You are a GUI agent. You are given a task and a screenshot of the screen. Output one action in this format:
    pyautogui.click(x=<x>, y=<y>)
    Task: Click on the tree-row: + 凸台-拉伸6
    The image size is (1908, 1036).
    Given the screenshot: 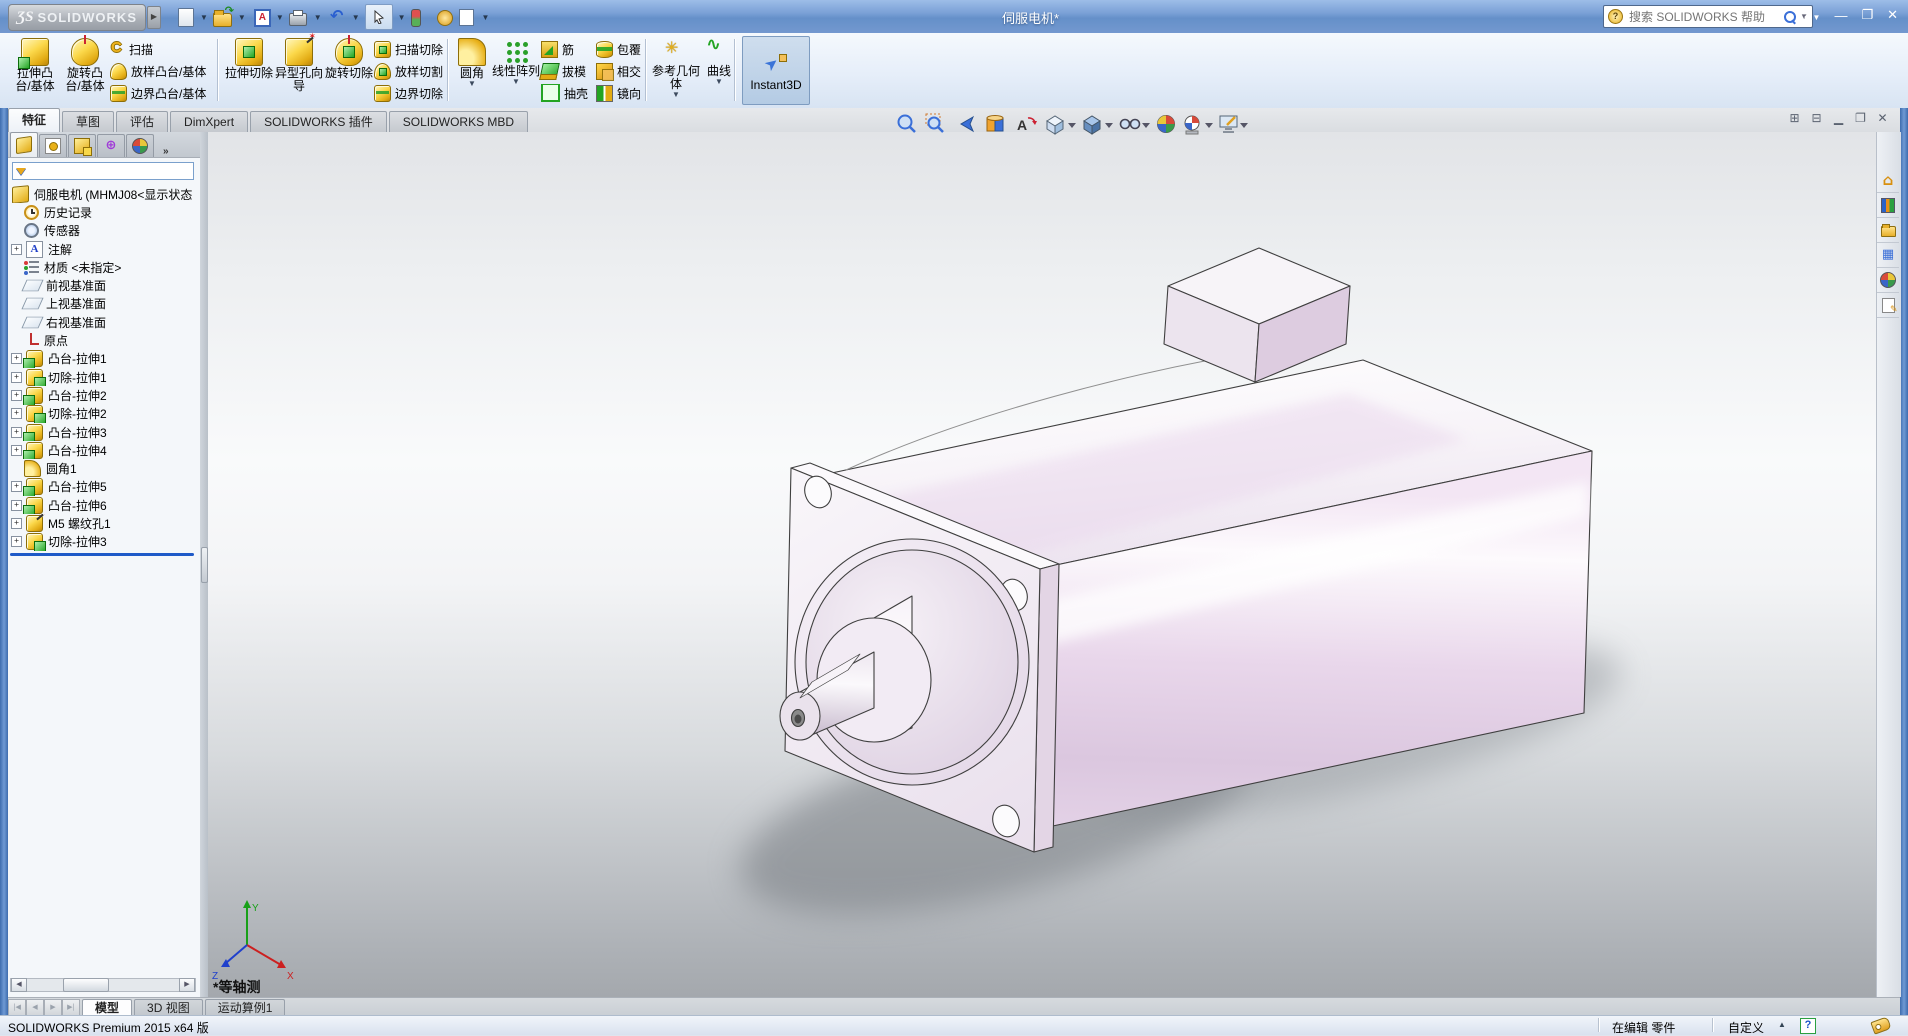 What is the action you would take?
    pyautogui.click(x=104, y=505)
    